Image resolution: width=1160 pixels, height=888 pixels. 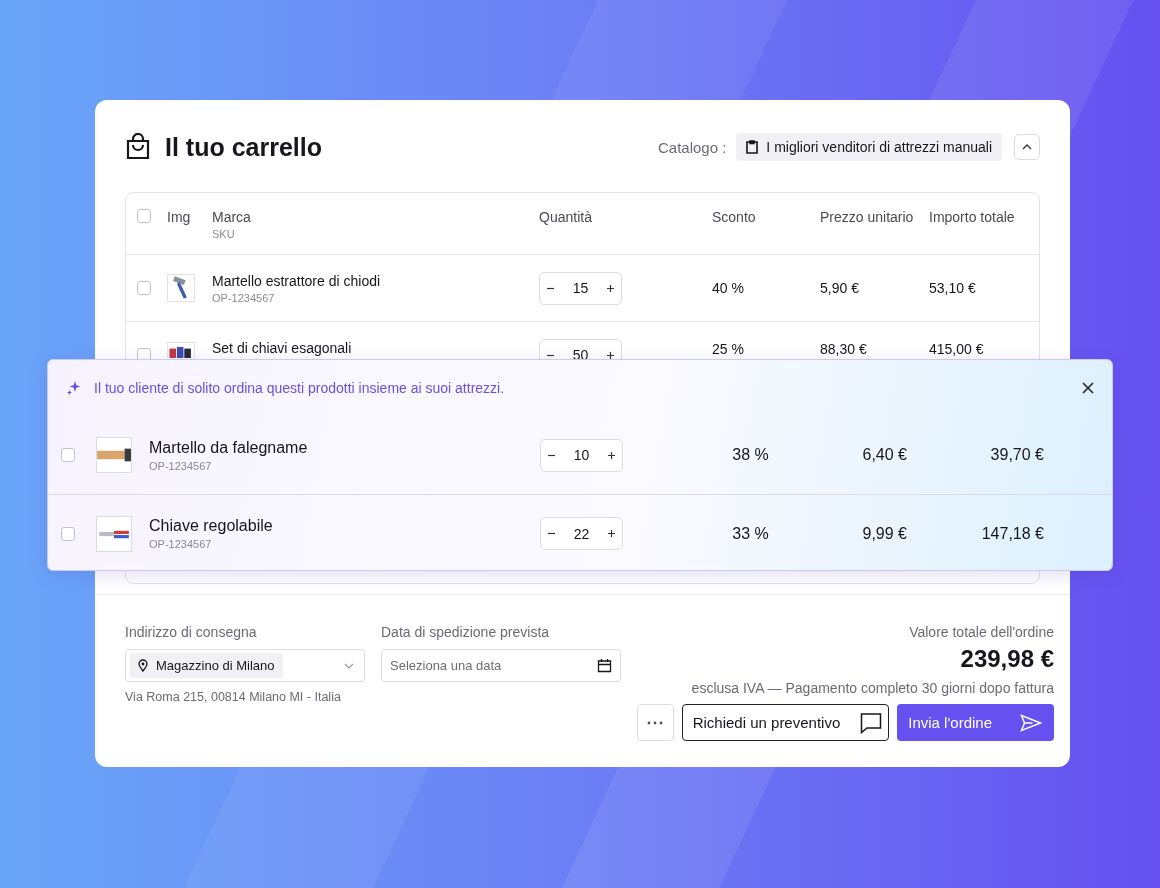 I want to click on product-name: Chiave regolabile, so click(x=211, y=526).